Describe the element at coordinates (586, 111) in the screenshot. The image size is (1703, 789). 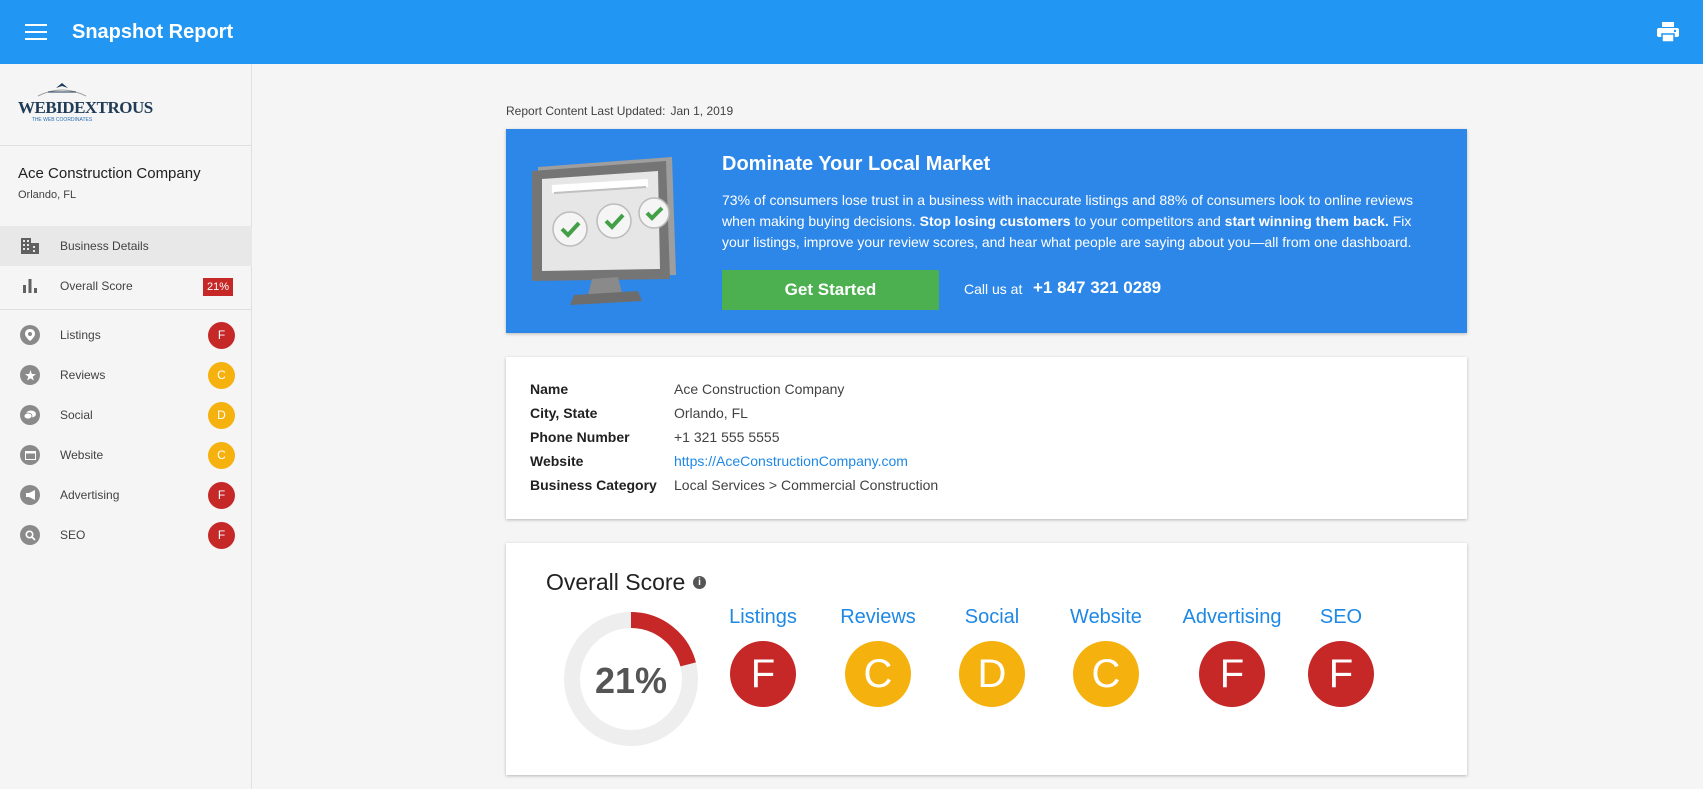
I see `report-updated-label: Report Content Last Updated:` at that location.